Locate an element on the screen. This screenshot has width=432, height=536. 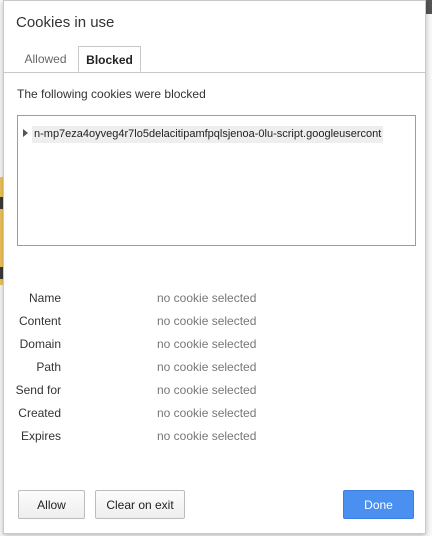
expand-arrow-icon is located at coordinates (25, 133).